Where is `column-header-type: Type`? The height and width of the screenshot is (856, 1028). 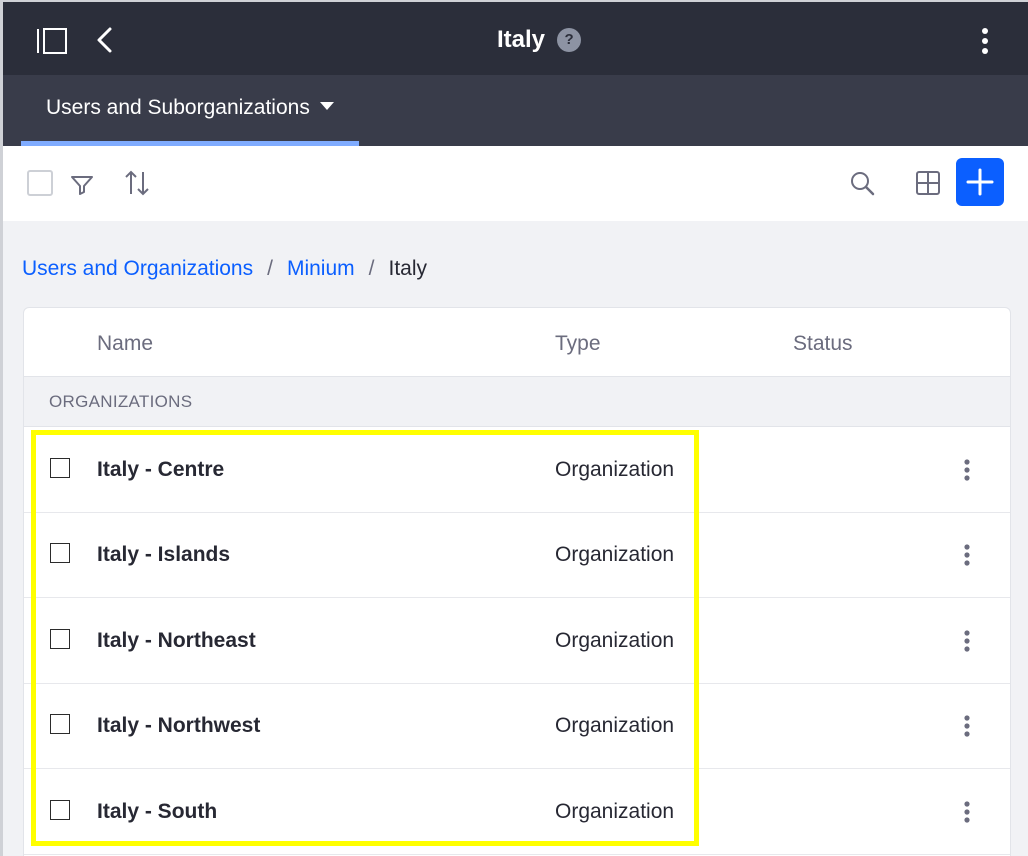
column-header-type: Type is located at coordinates (578, 344).